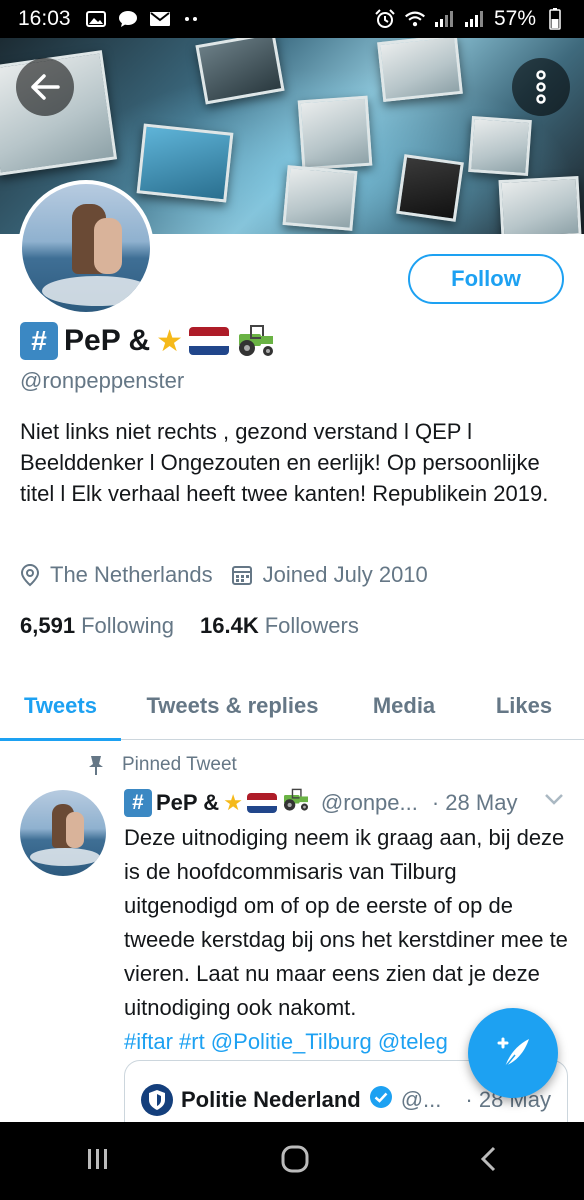  I want to click on location-pin-icon, so click(30, 575).